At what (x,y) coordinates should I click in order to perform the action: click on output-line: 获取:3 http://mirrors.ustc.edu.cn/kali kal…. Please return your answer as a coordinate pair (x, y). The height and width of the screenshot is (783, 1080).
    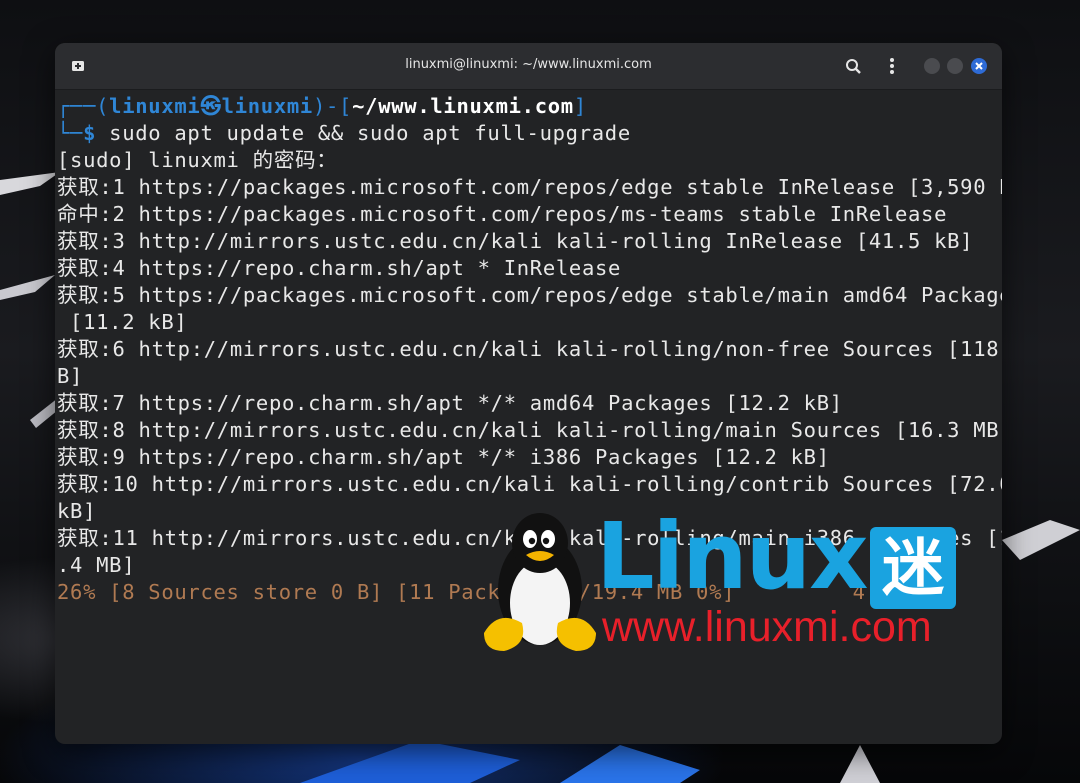
    Looking at the image, I should click on (515, 241).